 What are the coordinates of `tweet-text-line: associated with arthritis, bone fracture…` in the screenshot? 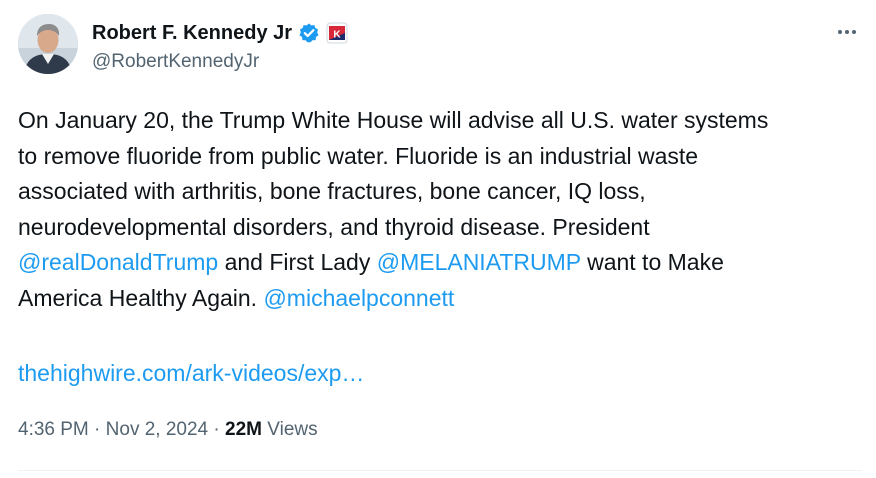 It's located at (443, 192).